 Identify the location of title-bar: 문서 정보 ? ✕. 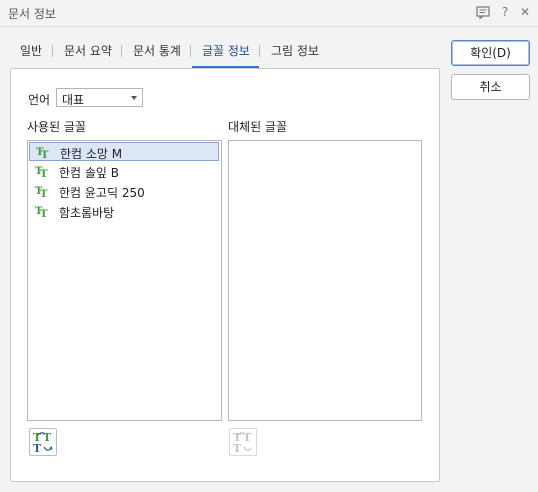
(269, 13).